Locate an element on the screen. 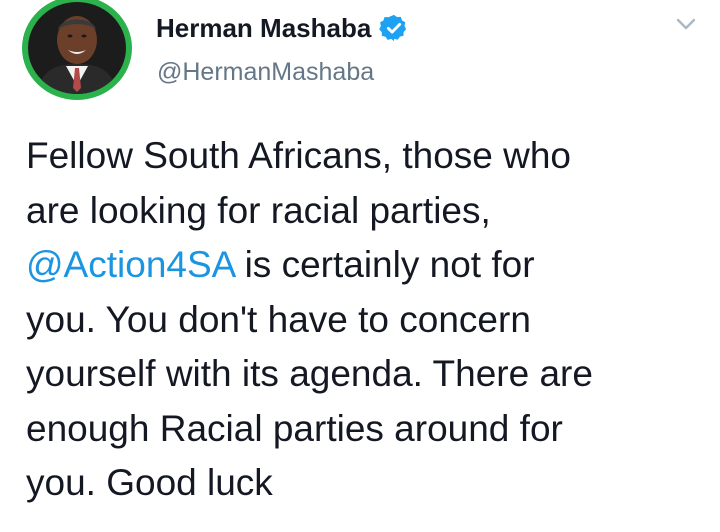 The height and width of the screenshot is (532, 720). tweet-line-suffix: is certainly not for is located at coordinates (384, 264).